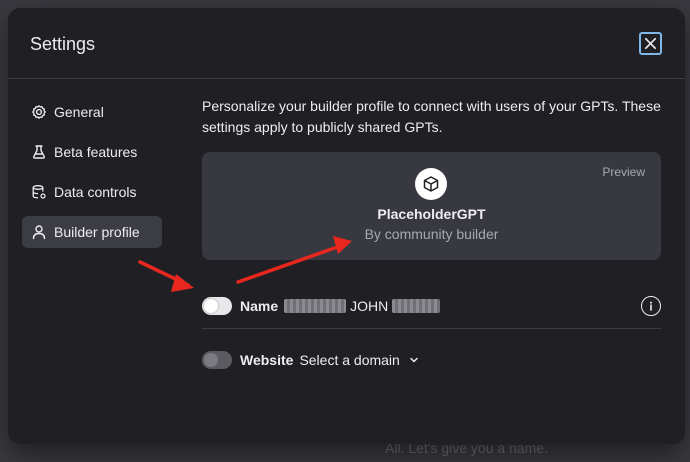 The height and width of the screenshot is (462, 690). What do you see at coordinates (369, 306) in the screenshot?
I see `name-value: JOHN` at bounding box center [369, 306].